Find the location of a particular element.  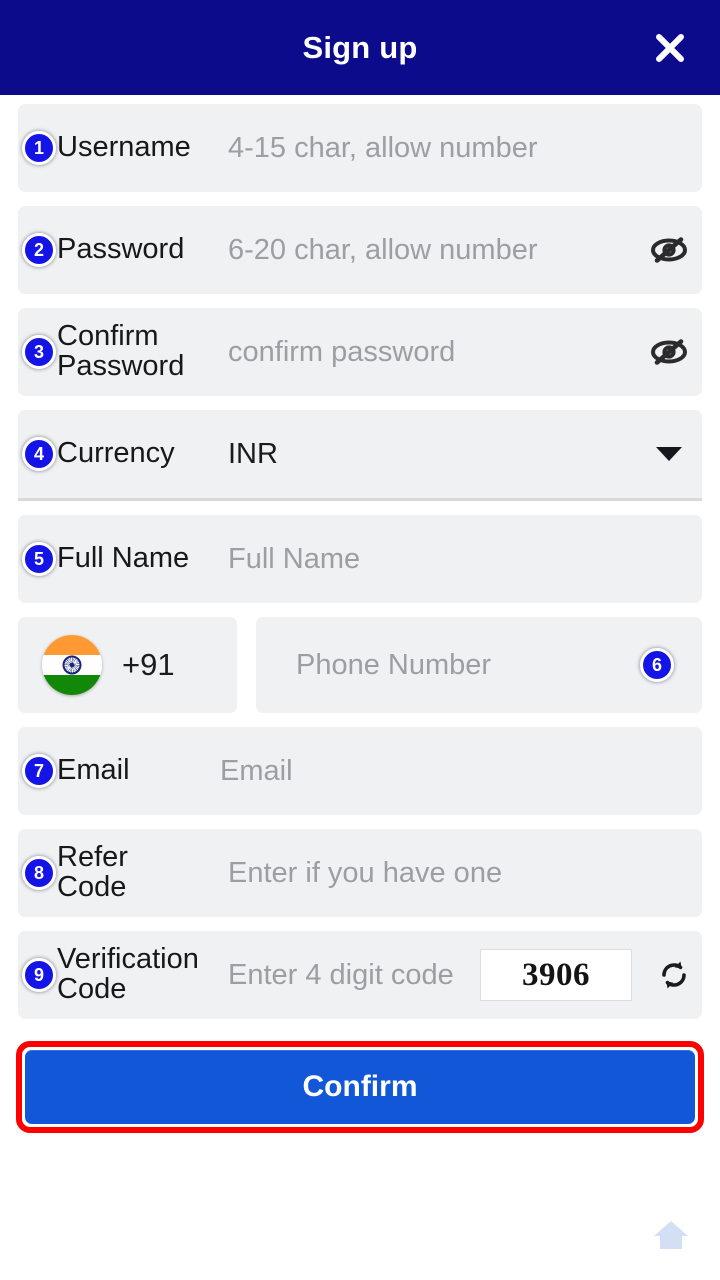

phone-field-row: Phone Number 6 is located at coordinates (479, 665).